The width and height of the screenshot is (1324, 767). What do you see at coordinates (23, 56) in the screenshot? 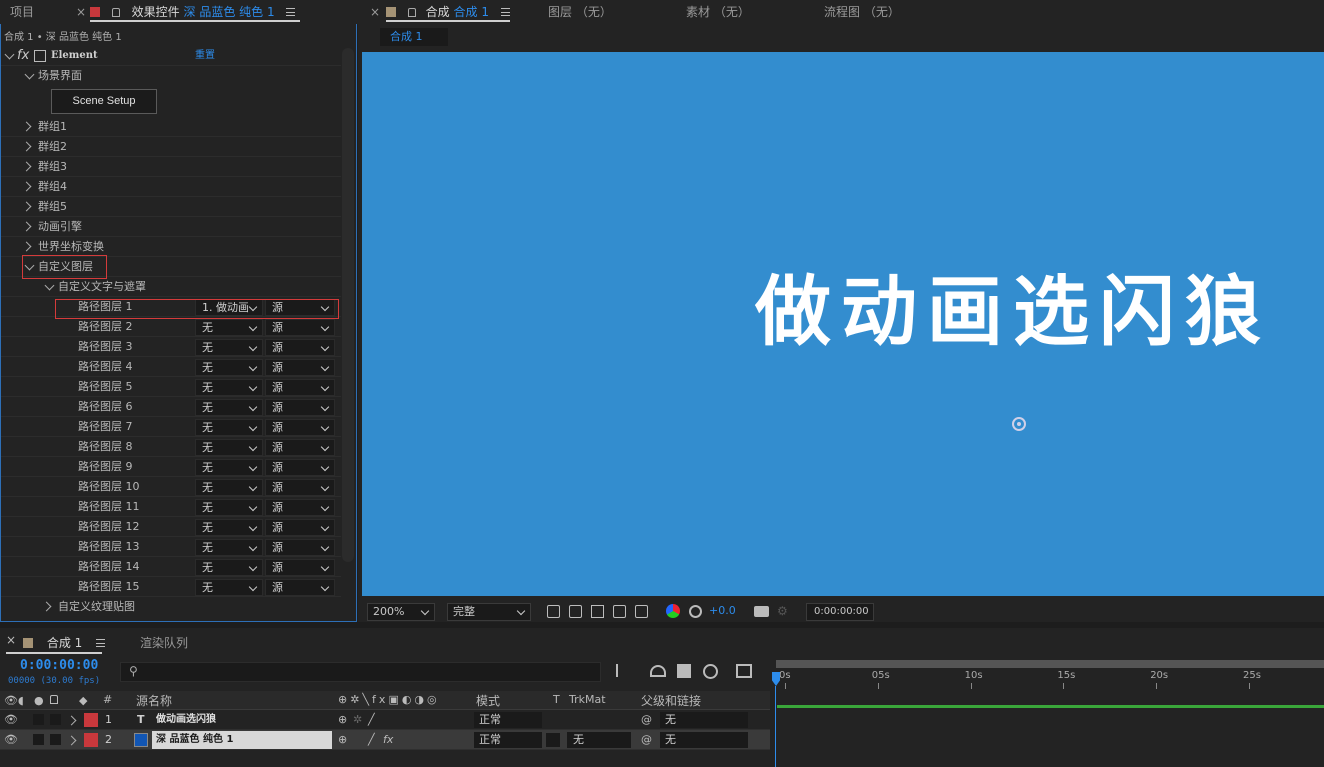
I see `fx-icon: fx` at bounding box center [23, 56].